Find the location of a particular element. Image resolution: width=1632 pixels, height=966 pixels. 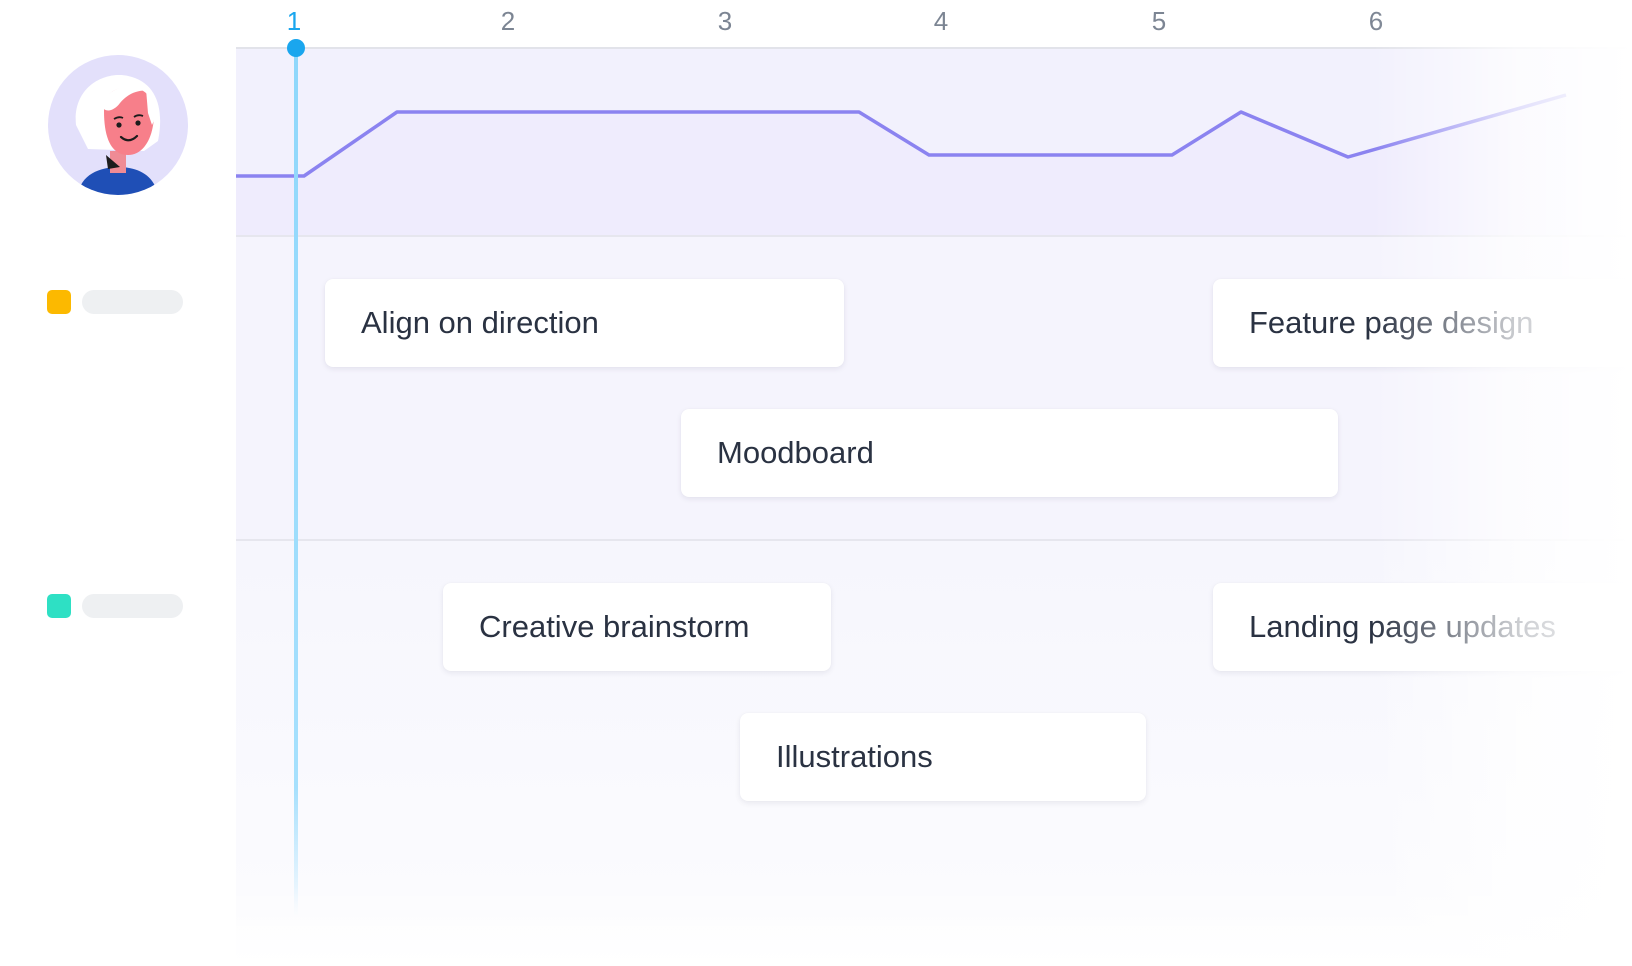

task-card: Creative brainstorm is located at coordinates (637, 627).